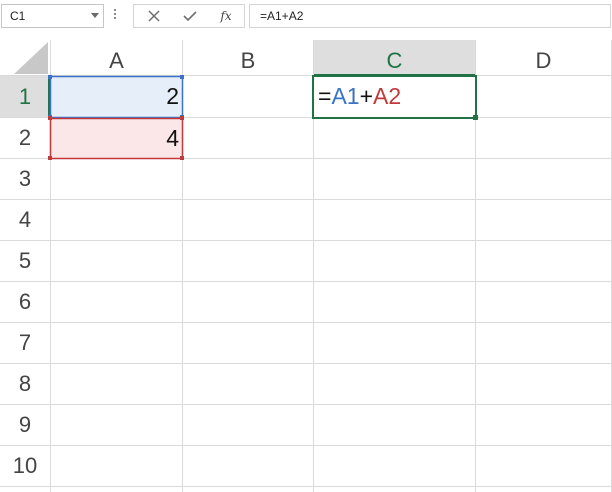 This screenshot has height=492, width=612. I want to click on column-header-d: D, so click(543, 61).